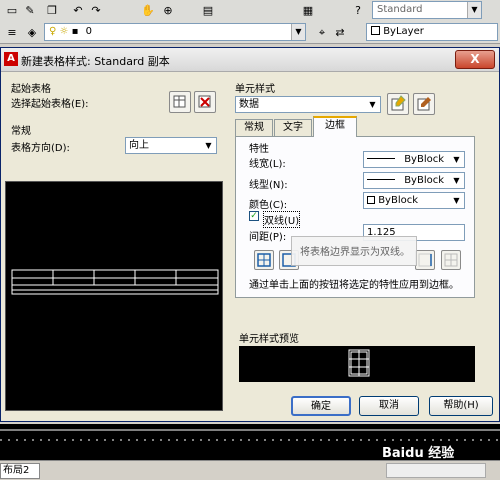 This screenshot has width=500, height=480. Describe the element at coordinates (168, 10) in the screenshot. I see `zoom-icon: ⊕` at that location.